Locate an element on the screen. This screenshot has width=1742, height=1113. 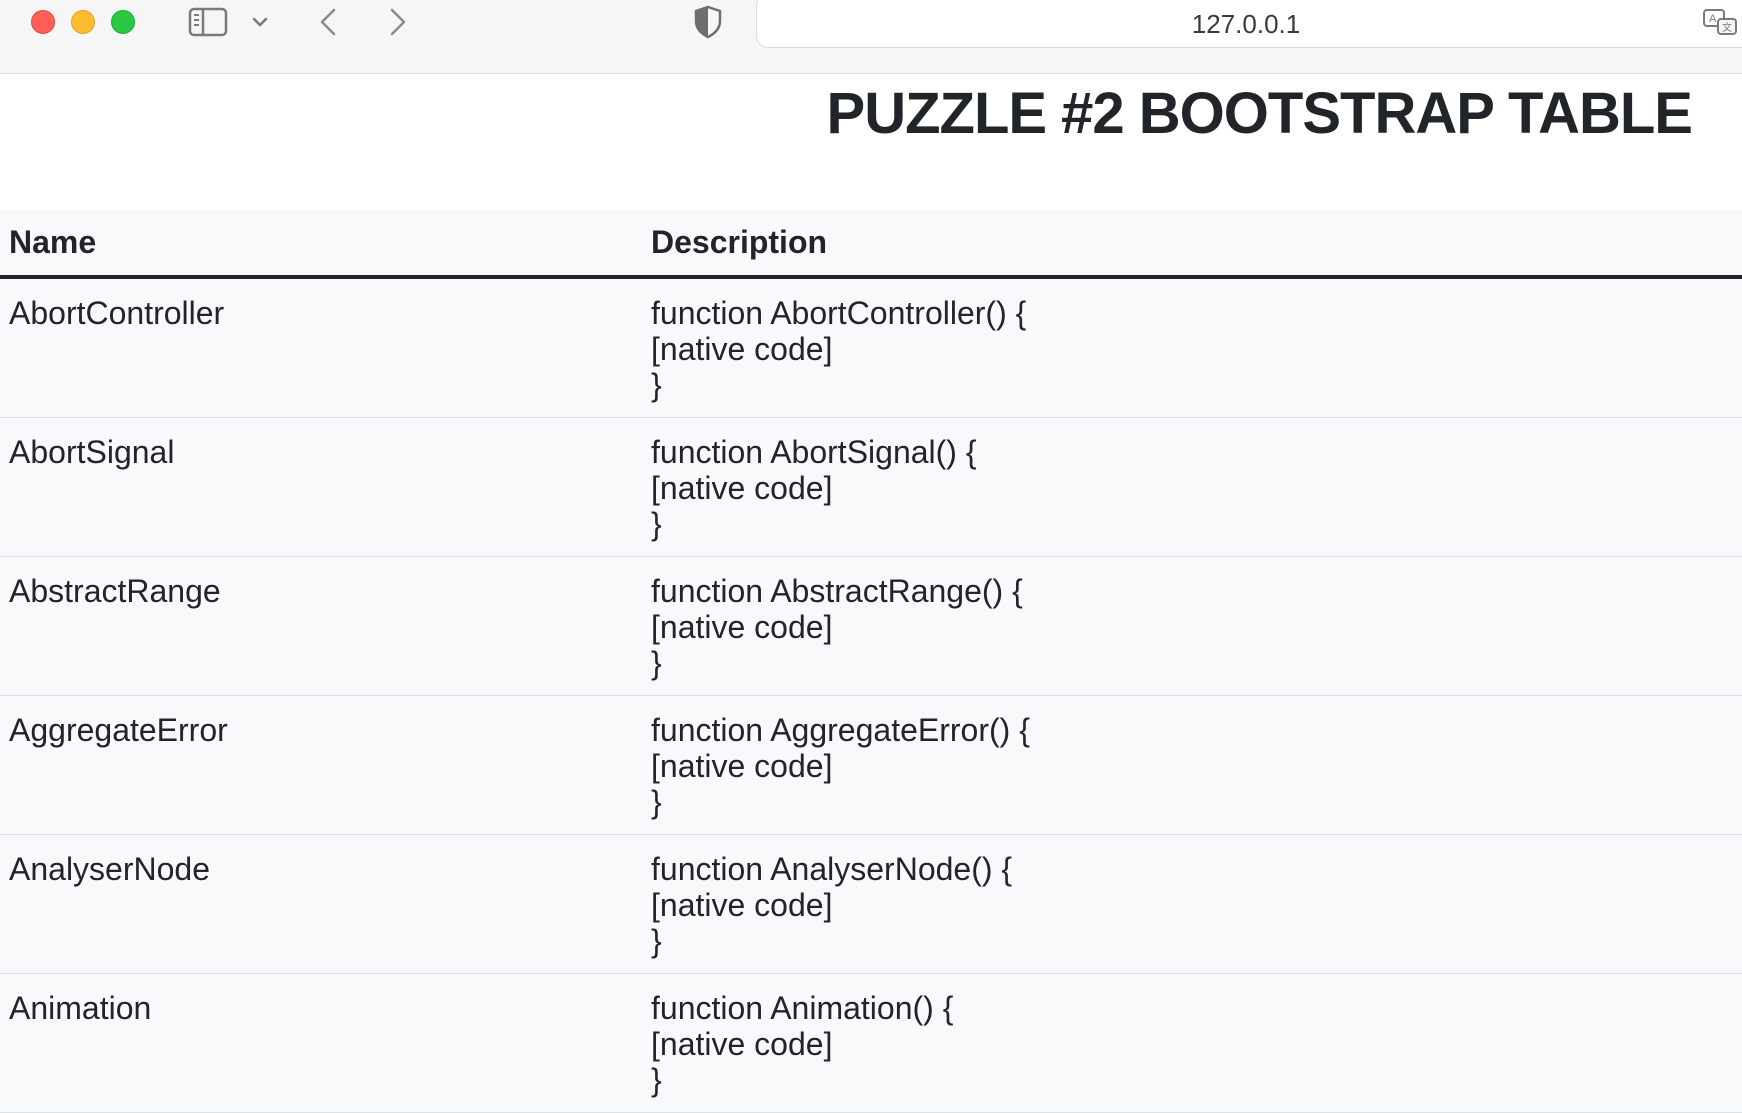
shield-icon is located at coordinates (708, 22).